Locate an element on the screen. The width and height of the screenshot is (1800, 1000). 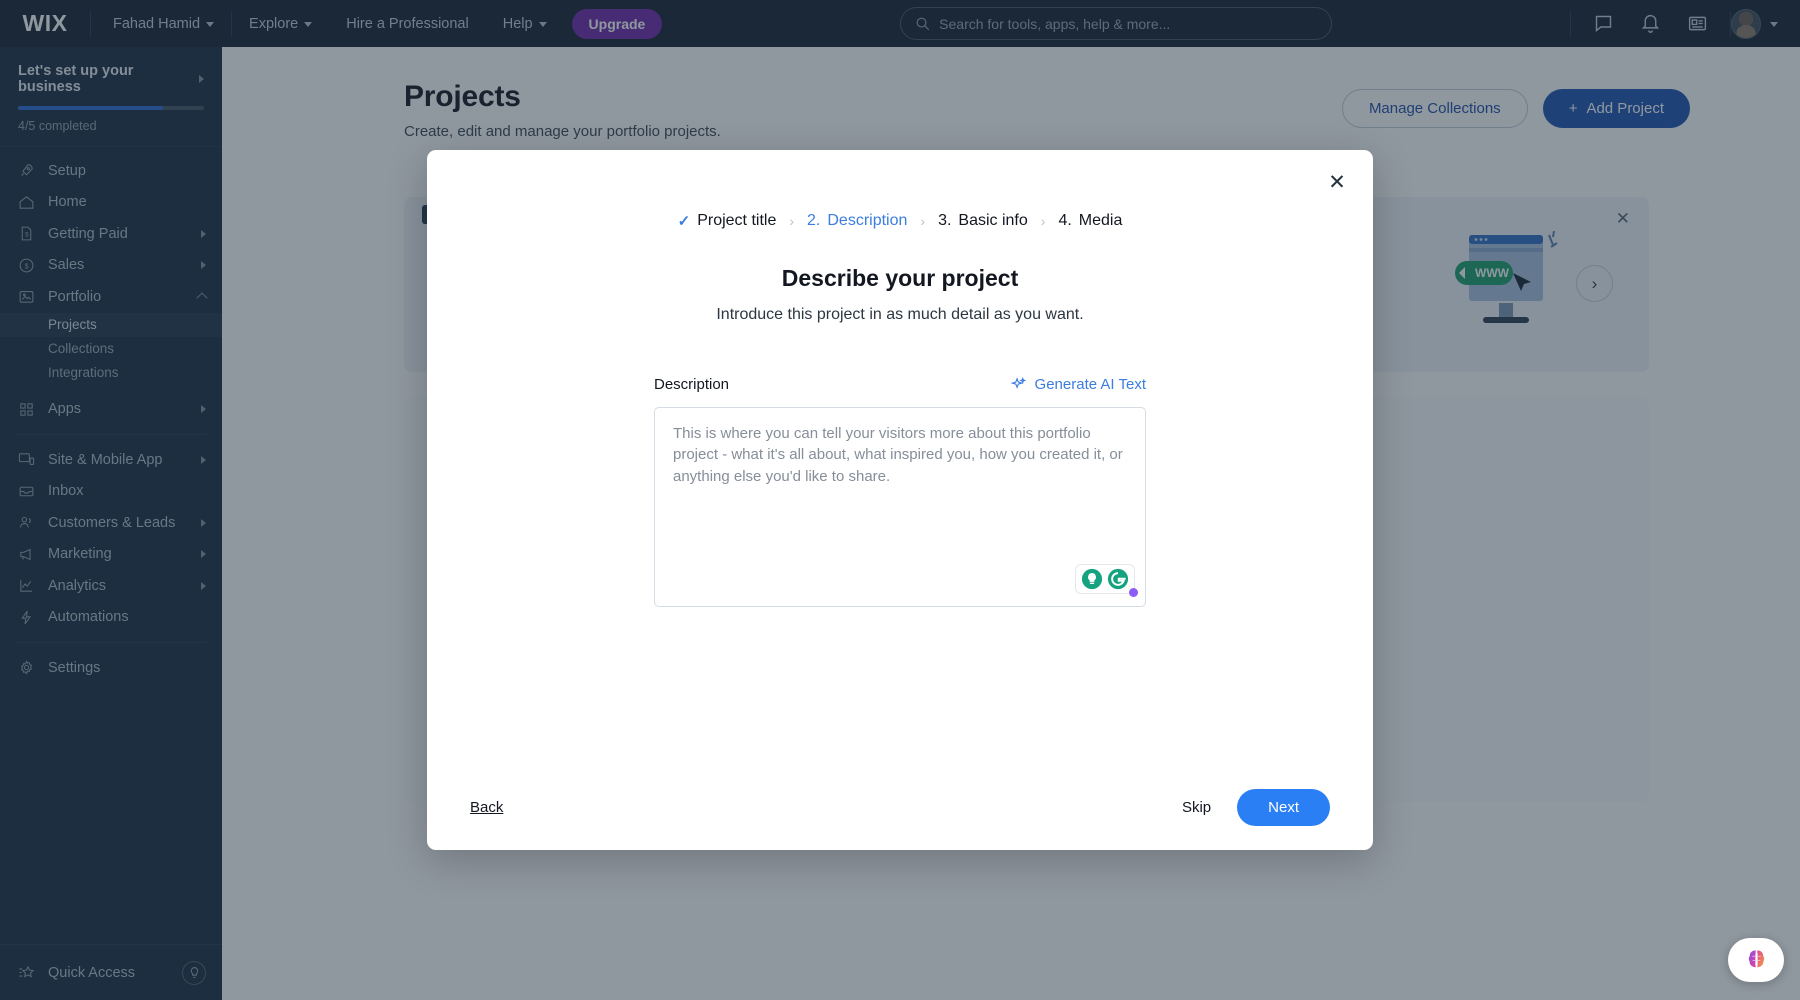
check-icon: ✓ is located at coordinates (684, 221).